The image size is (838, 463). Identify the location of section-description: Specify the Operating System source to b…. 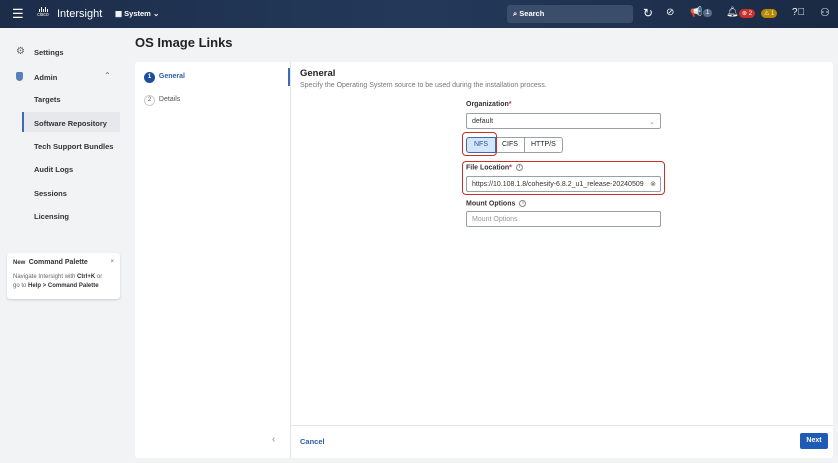
(423, 85).